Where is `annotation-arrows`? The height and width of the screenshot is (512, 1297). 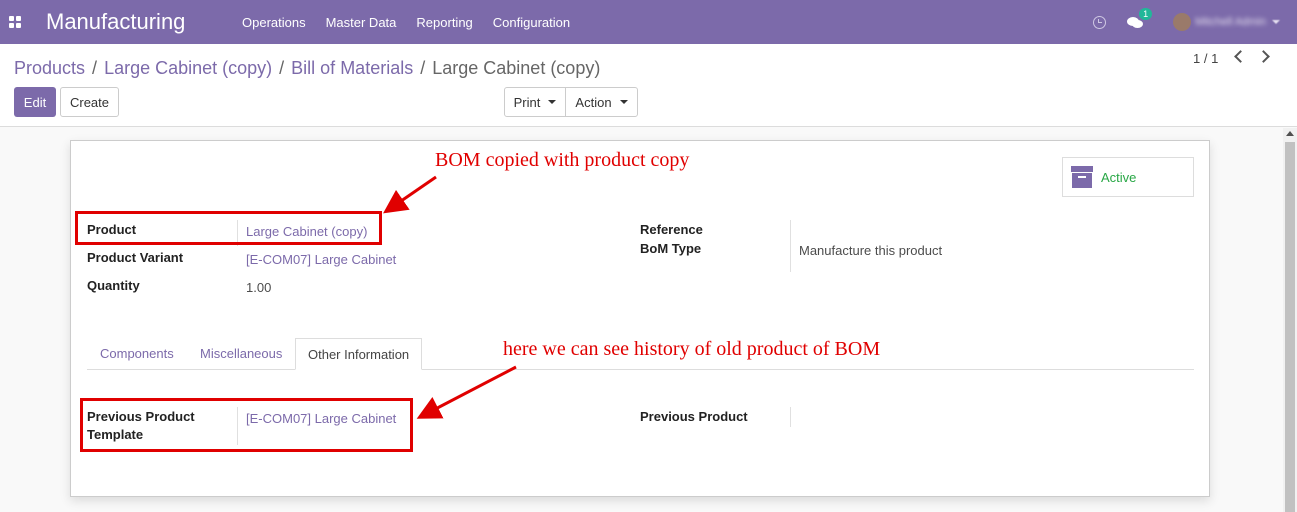 annotation-arrows is located at coordinates (450, 297).